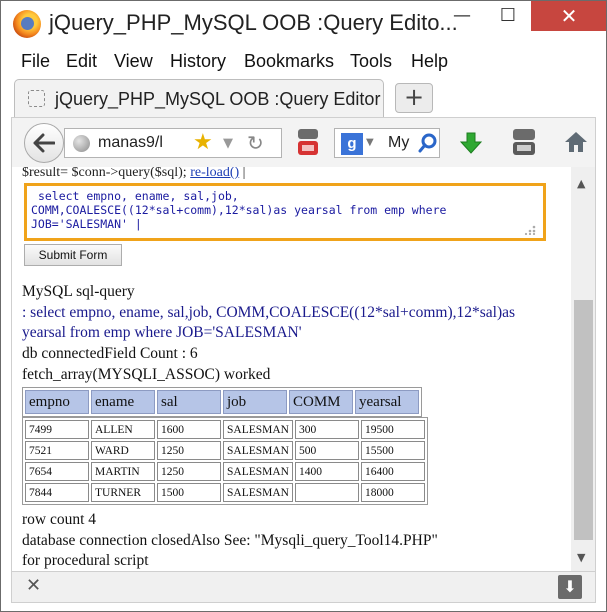 The width and height of the screenshot is (607, 612). What do you see at coordinates (371, 61) in the screenshot?
I see `menu-tools: Tools` at bounding box center [371, 61].